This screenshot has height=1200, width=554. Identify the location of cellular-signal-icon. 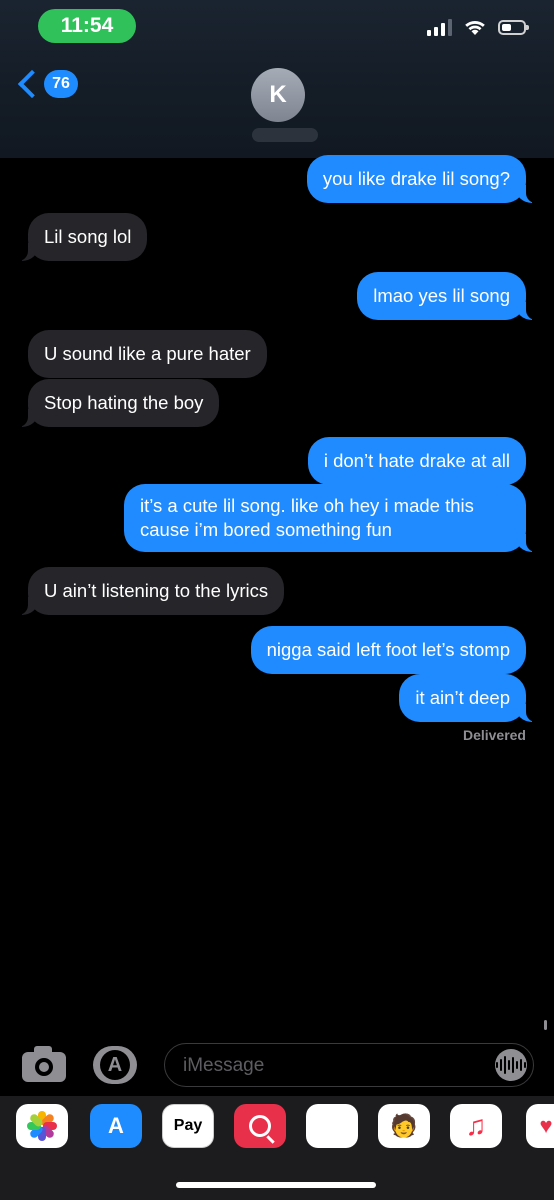
(439, 27).